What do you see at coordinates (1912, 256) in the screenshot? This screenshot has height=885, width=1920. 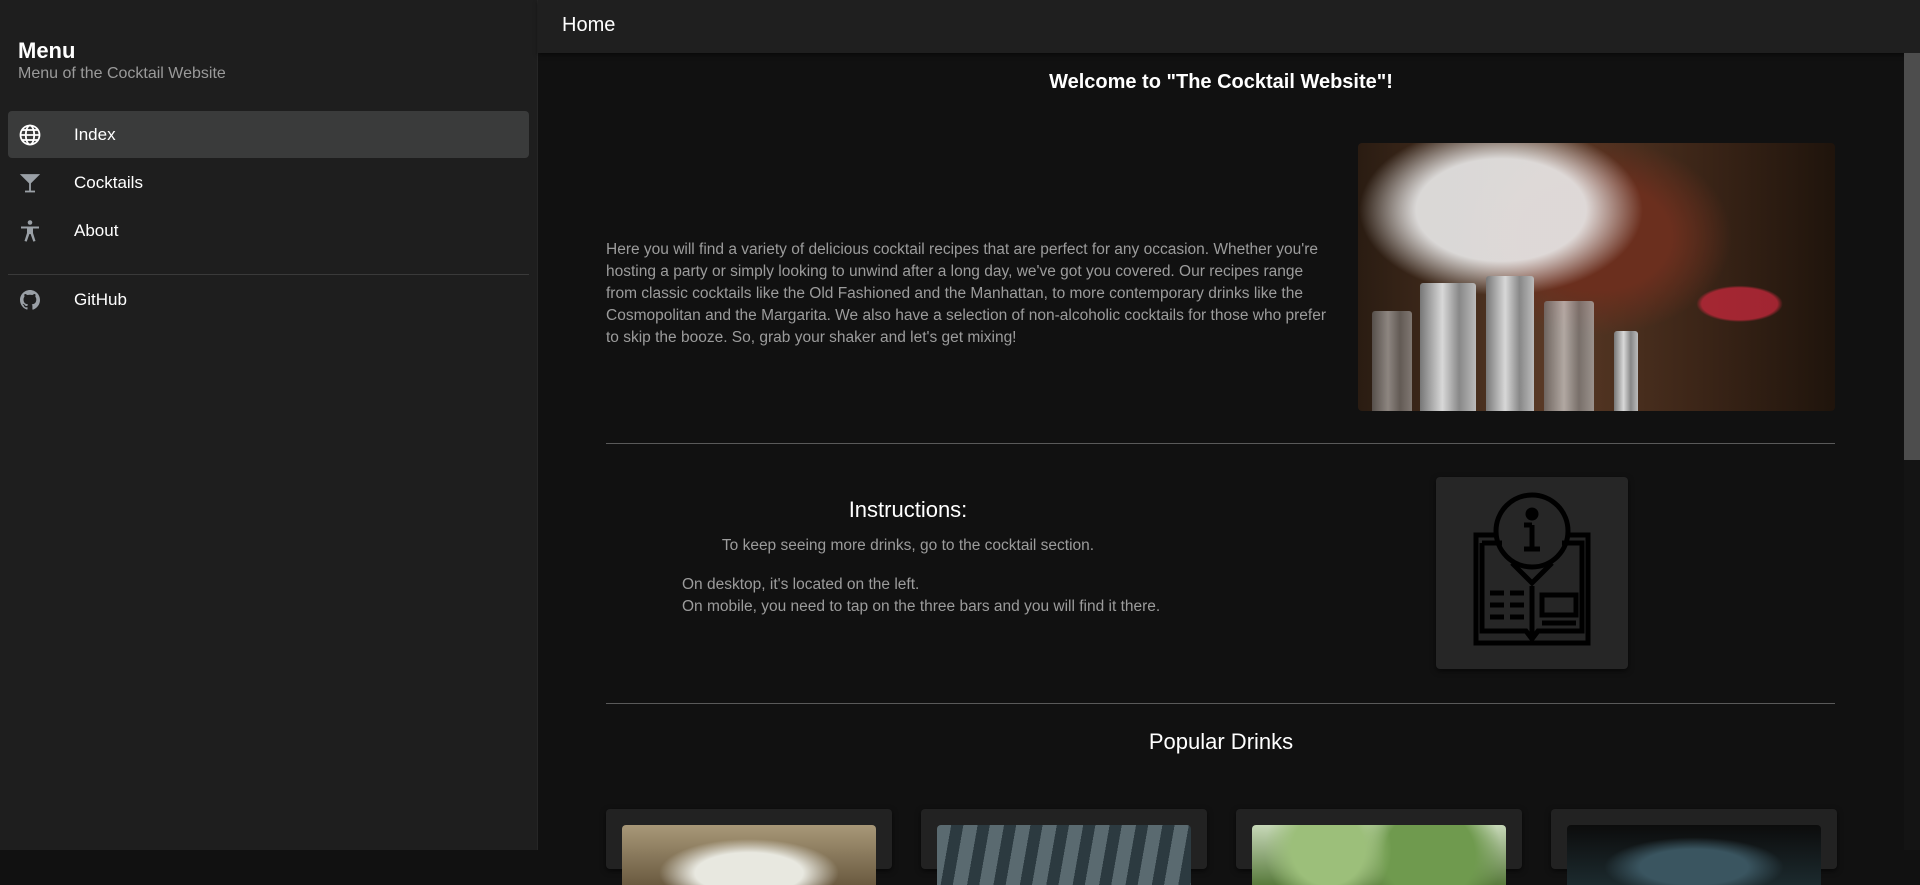 I see `scrollbar-thumb` at bounding box center [1912, 256].